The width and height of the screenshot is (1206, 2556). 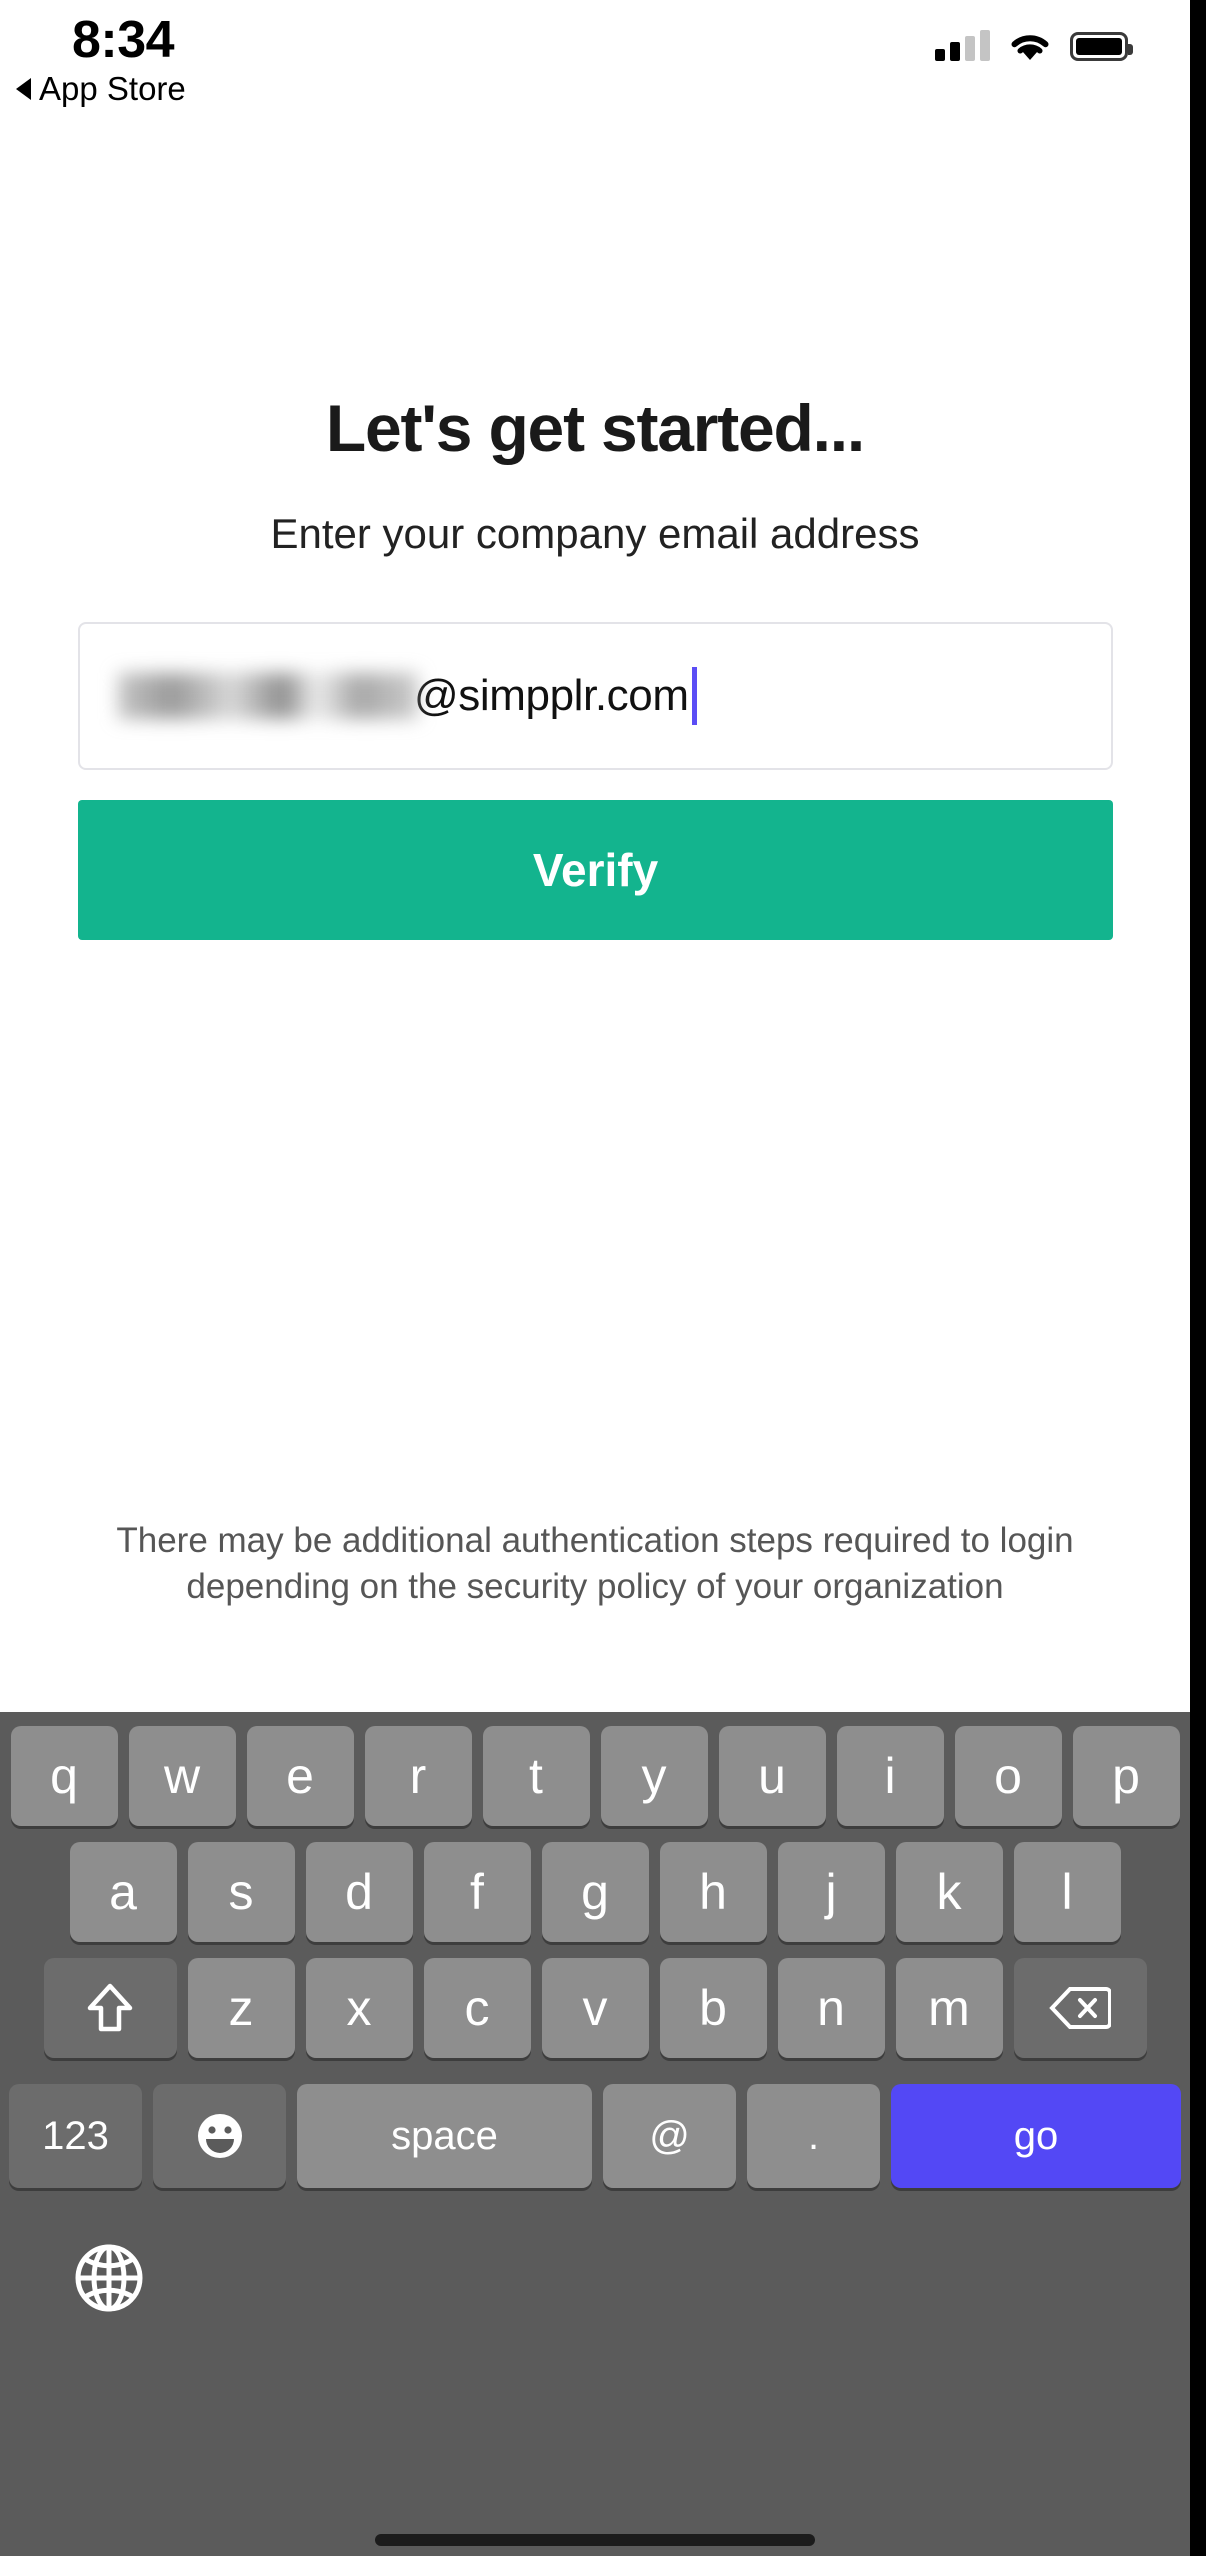 What do you see at coordinates (654, 1776) in the screenshot?
I see `key-y: y` at bounding box center [654, 1776].